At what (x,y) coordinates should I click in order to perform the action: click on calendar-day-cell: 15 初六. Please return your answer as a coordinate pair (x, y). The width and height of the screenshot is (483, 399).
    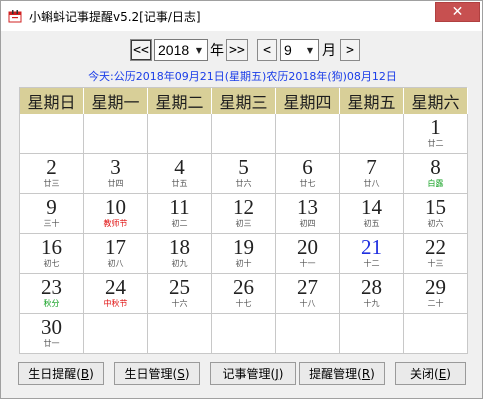
    Looking at the image, I should click on (436, 214).